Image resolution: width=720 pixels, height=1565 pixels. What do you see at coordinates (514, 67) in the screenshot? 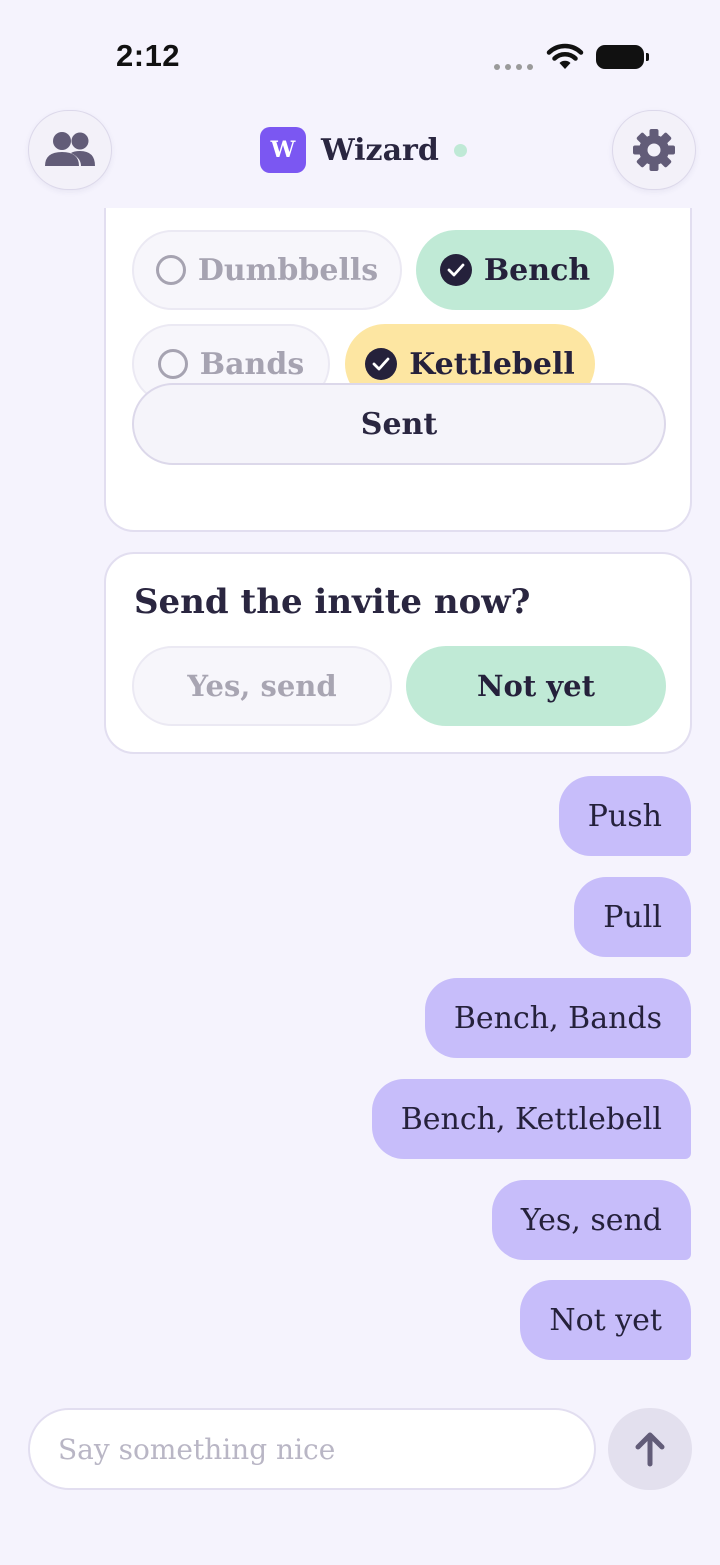
I see `signal-dots-icon` at bounding box center [514, 67].